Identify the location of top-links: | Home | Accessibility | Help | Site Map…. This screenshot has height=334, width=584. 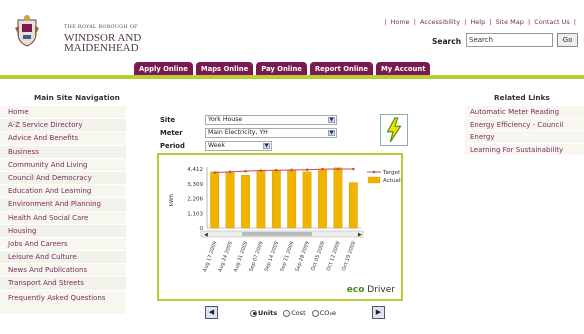
(480, 22).